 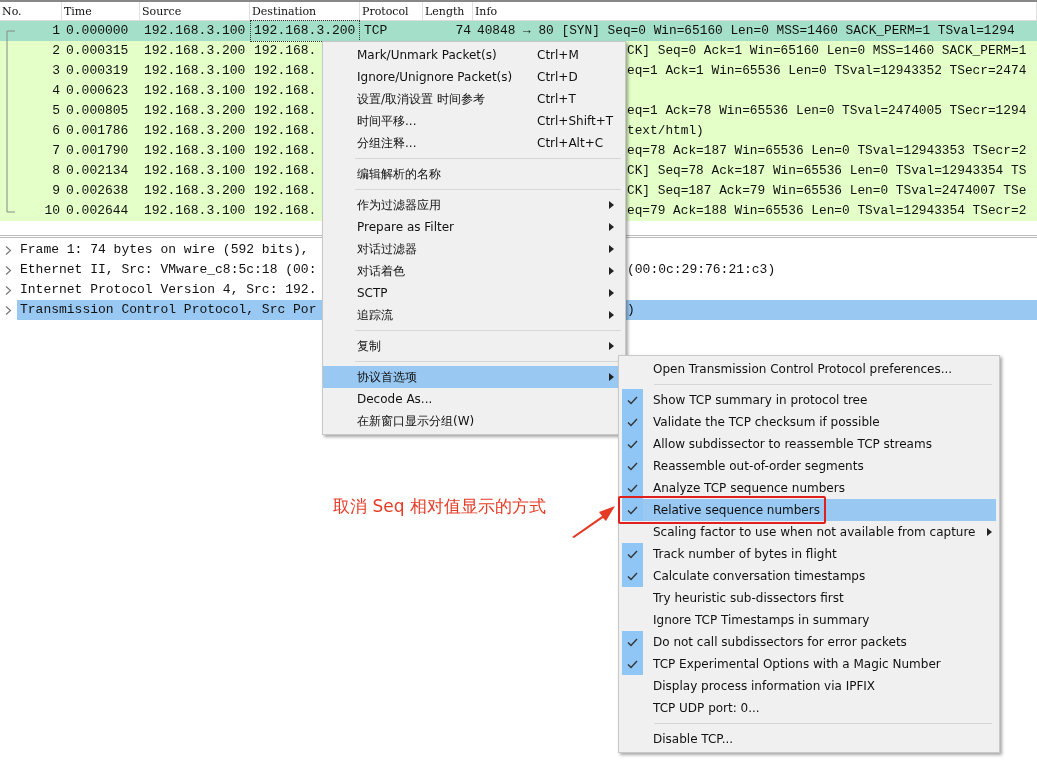 I want to click on table-cell-text: 74, so click(x=463, y=31).